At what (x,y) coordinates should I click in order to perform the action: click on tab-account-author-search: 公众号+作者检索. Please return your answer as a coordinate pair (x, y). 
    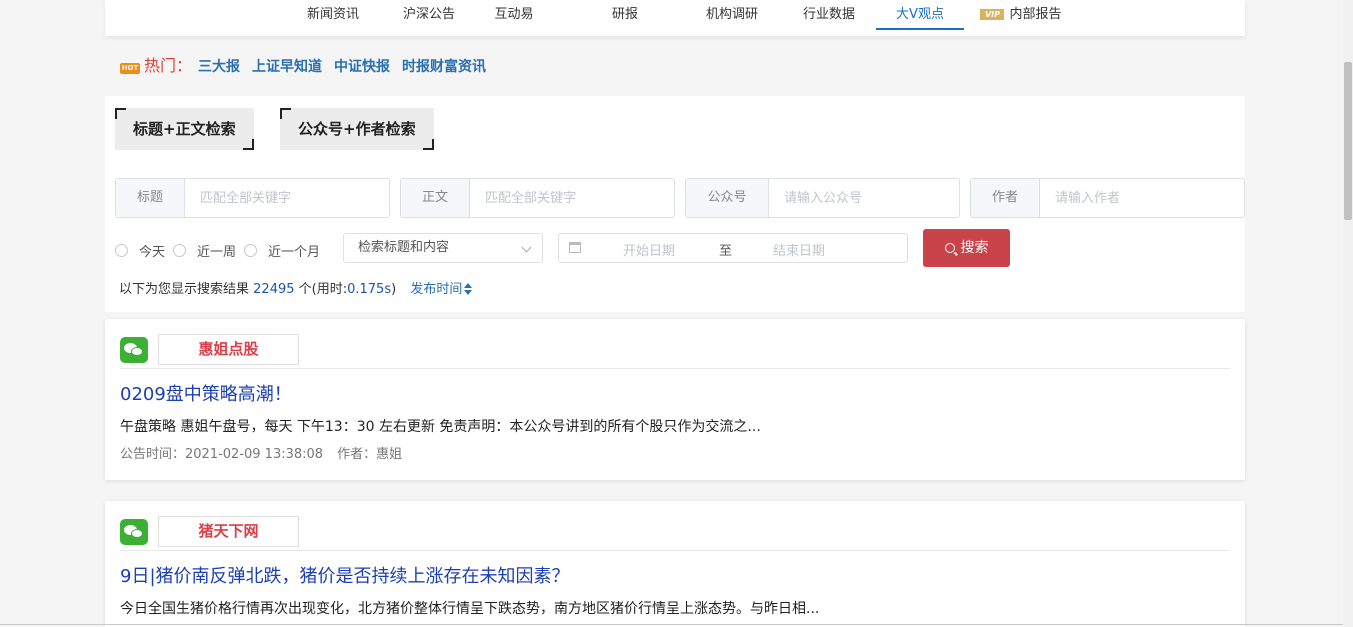
    Looking at the image, I should click on (357, 129).